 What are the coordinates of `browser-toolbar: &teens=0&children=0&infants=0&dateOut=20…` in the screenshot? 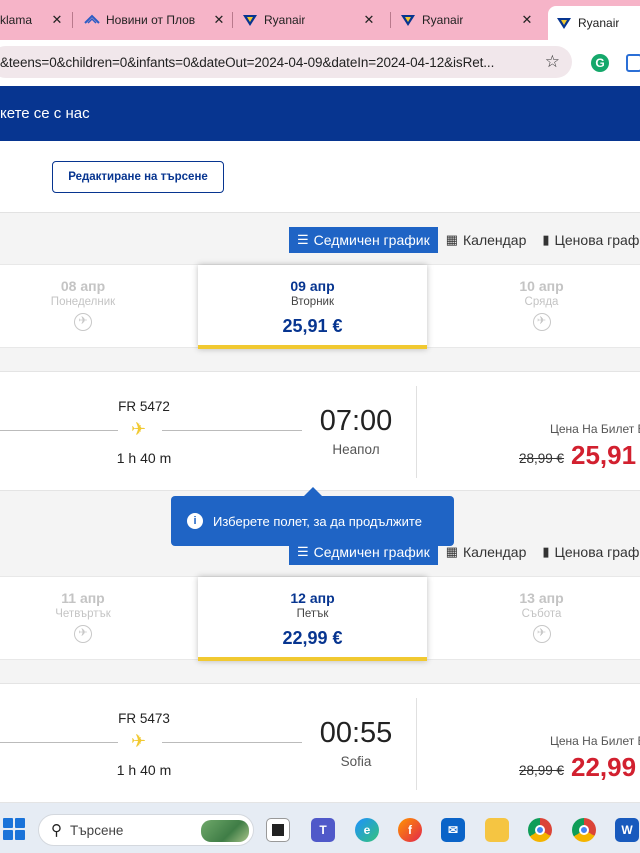 It's located at (320, 63).